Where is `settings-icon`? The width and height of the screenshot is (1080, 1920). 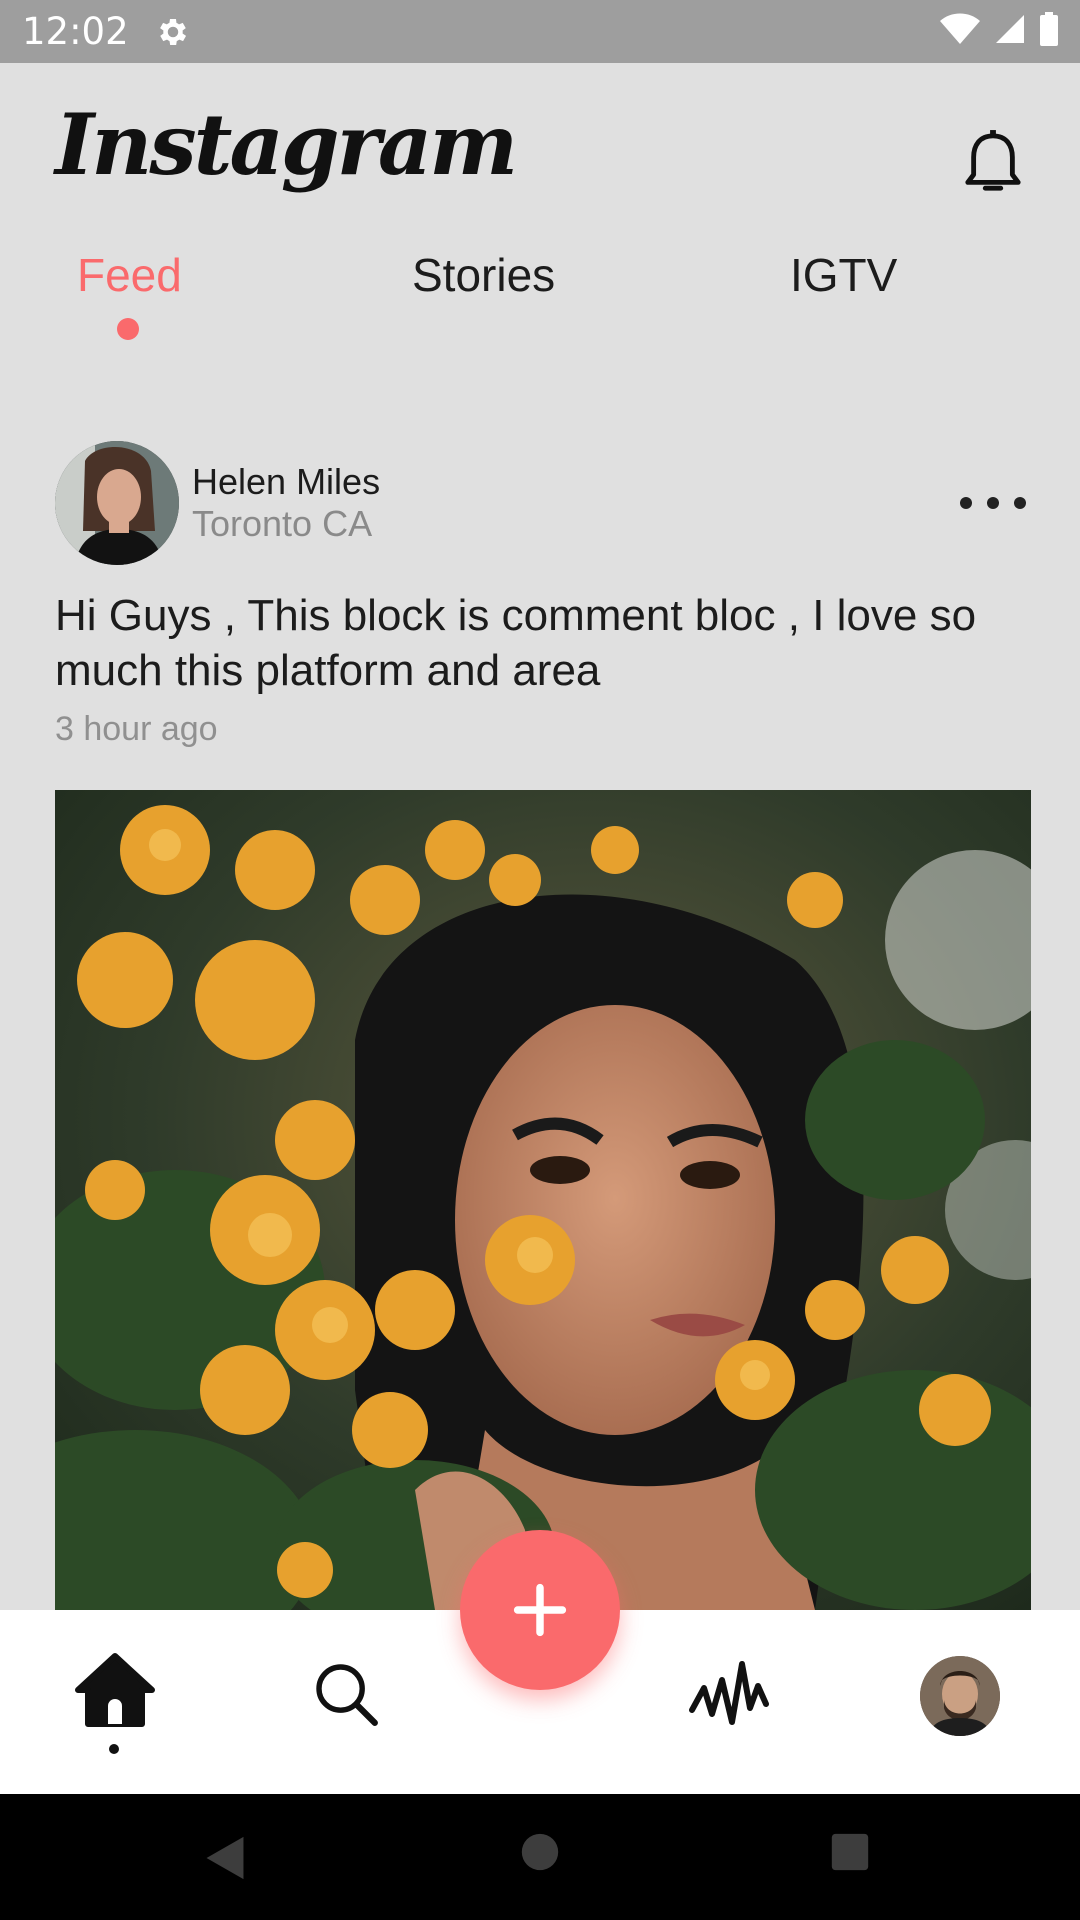
settings-icon is located at coordinates (173, 32).